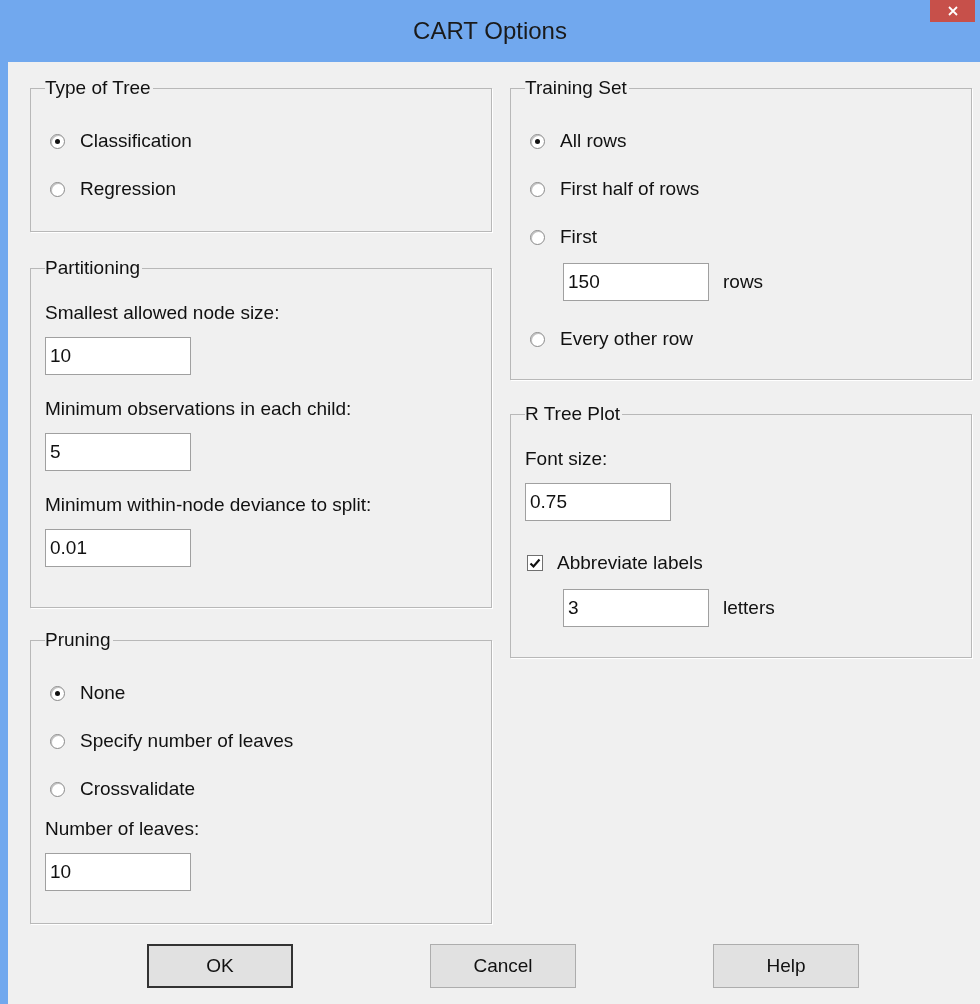  Describe the element at coordinates (128, 188) in the screenshot. I see `radio-label: Regression` at that location.